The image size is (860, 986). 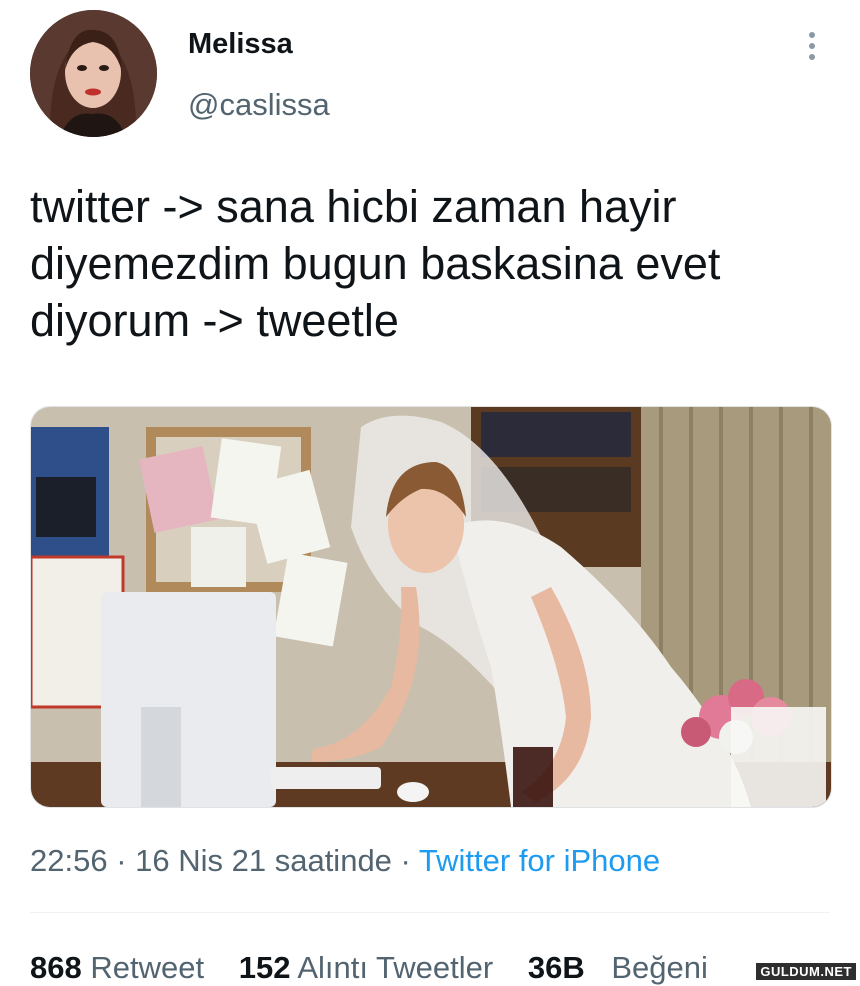 I want to click on author-handle: @caslissa, so click(x=259, y=105).